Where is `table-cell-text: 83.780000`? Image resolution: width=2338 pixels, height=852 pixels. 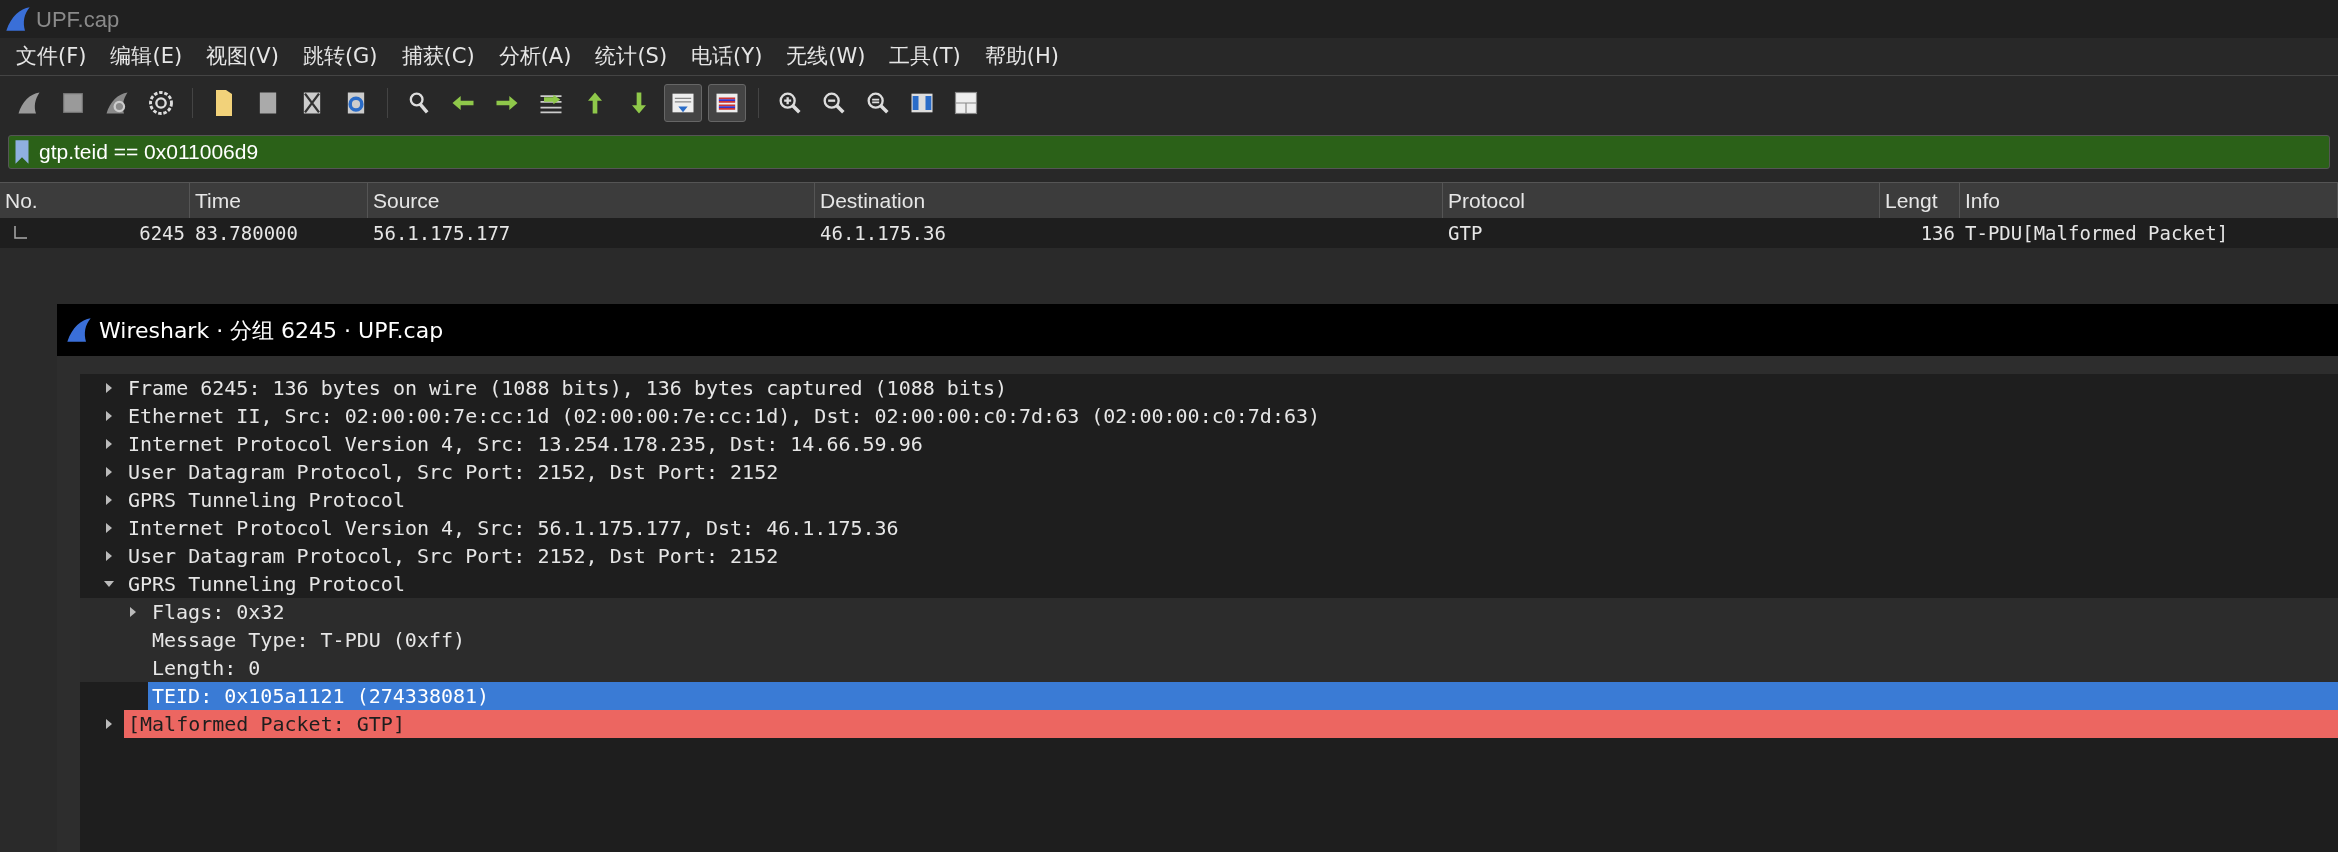 table-cell-text: 83.780000 is located at coordinates (246, 233).